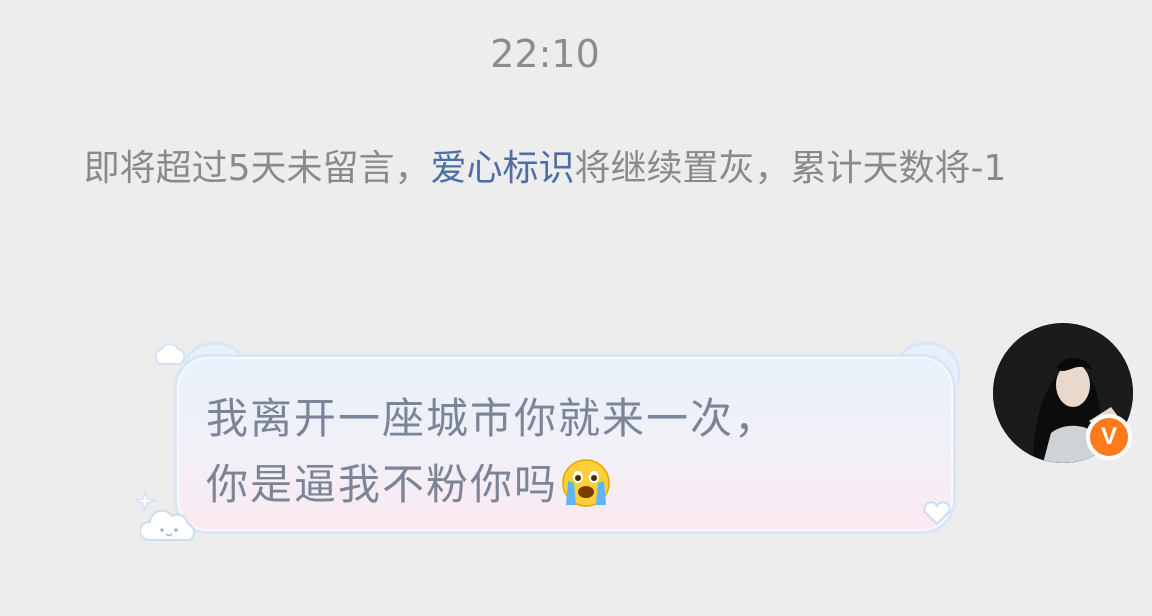 This screenshot has width=1152, height=616. Describe the element at coordinates (545, 54) in the screenshot. I see `message-timestamp: 22:10` at that location.